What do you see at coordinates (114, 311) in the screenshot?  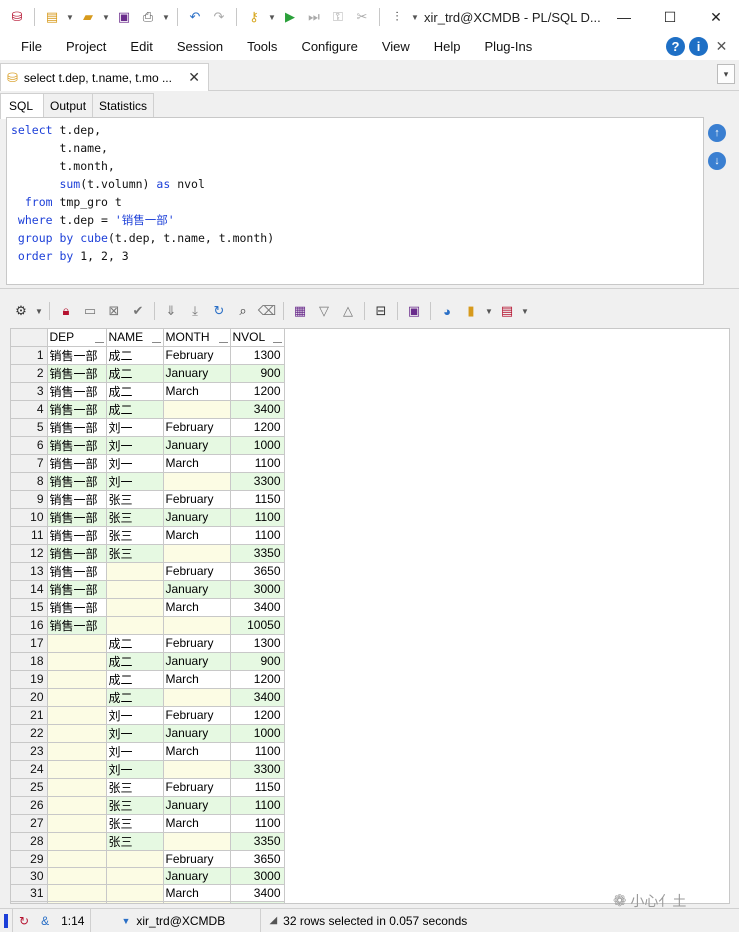 I see `delete-record-icon: ⊠` at bounding box center [114, 311].